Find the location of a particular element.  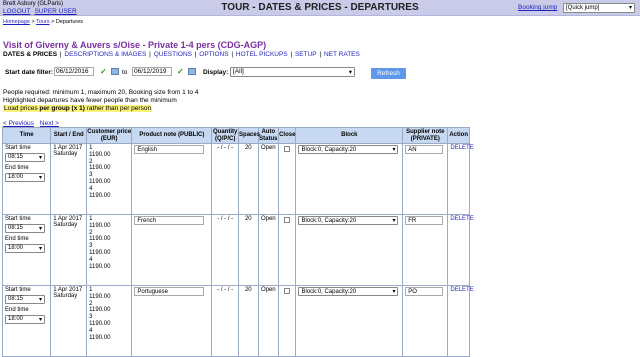

previous-page-link: < Previous is located at coordinates (18, 123).